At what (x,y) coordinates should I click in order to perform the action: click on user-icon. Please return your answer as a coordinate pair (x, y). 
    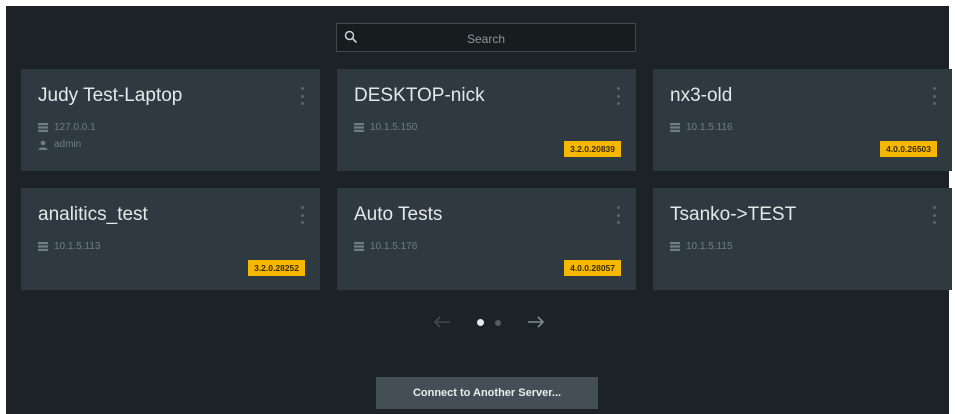
    Looking at the image, I should click on (43, 145).